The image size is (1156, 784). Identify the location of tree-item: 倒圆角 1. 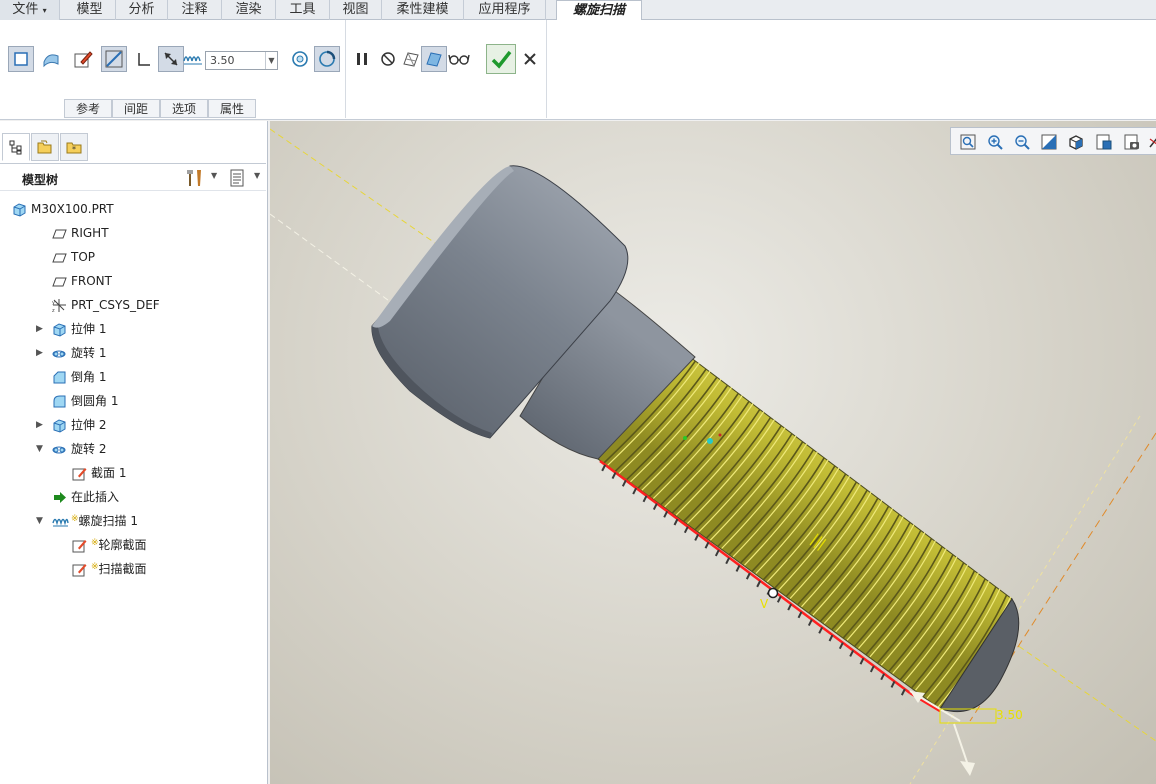
(133, 401).